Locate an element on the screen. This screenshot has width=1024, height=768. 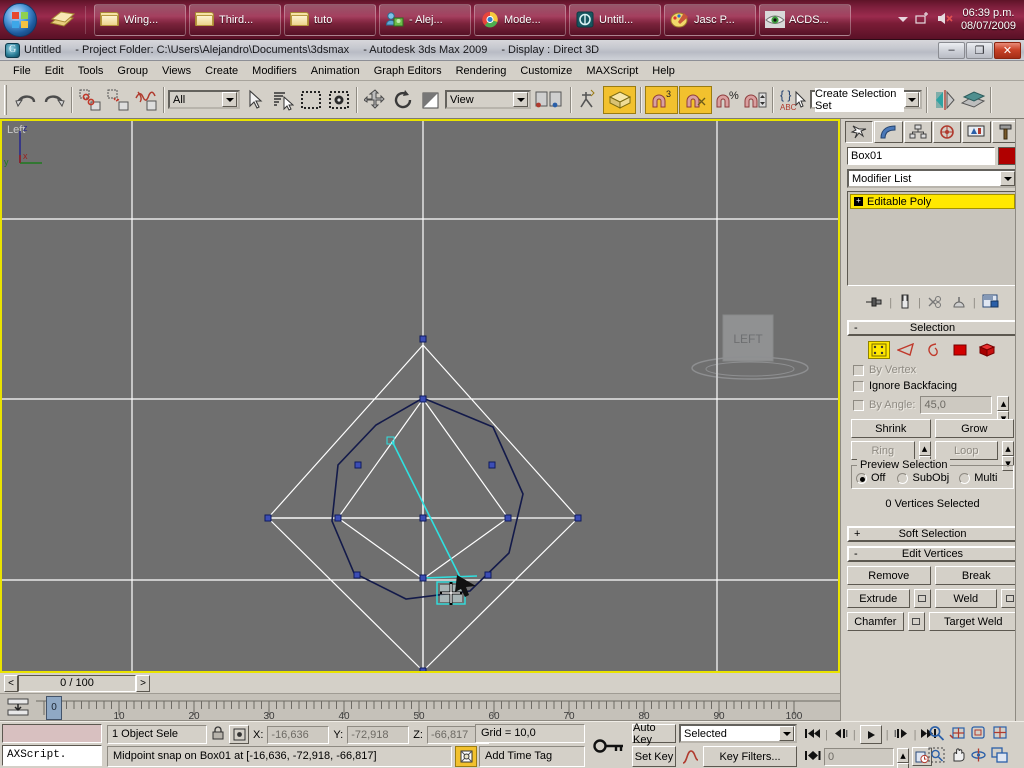
remove-modifier-icon is located at coordinates (959, 303).